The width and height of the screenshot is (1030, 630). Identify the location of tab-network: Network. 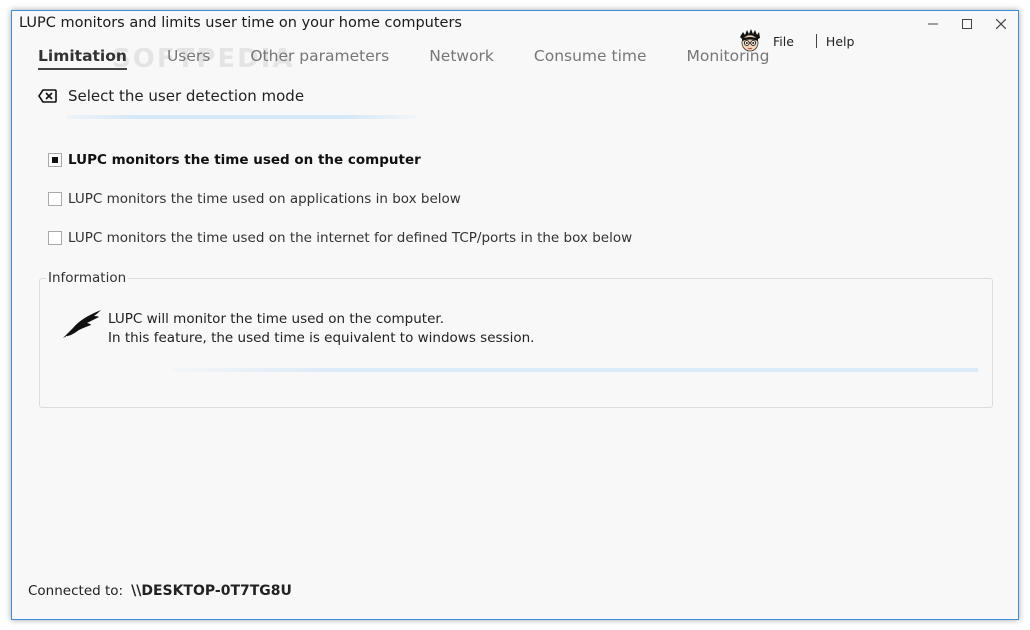
(461, 58).